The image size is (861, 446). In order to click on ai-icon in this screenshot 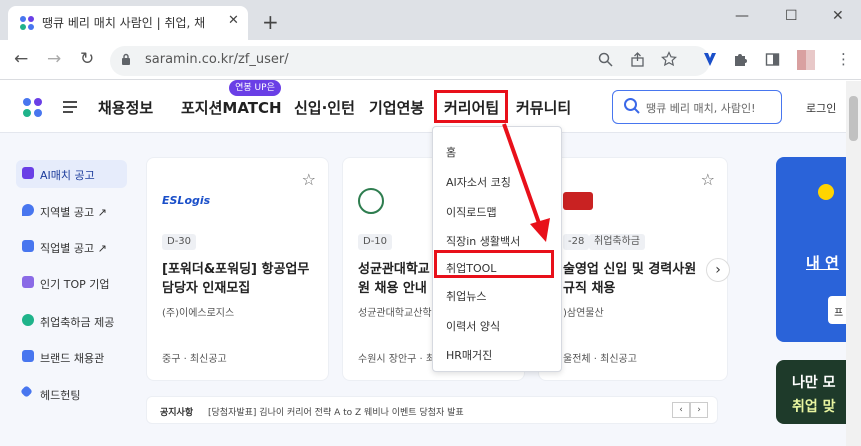, I will do `click(28, 173)`.